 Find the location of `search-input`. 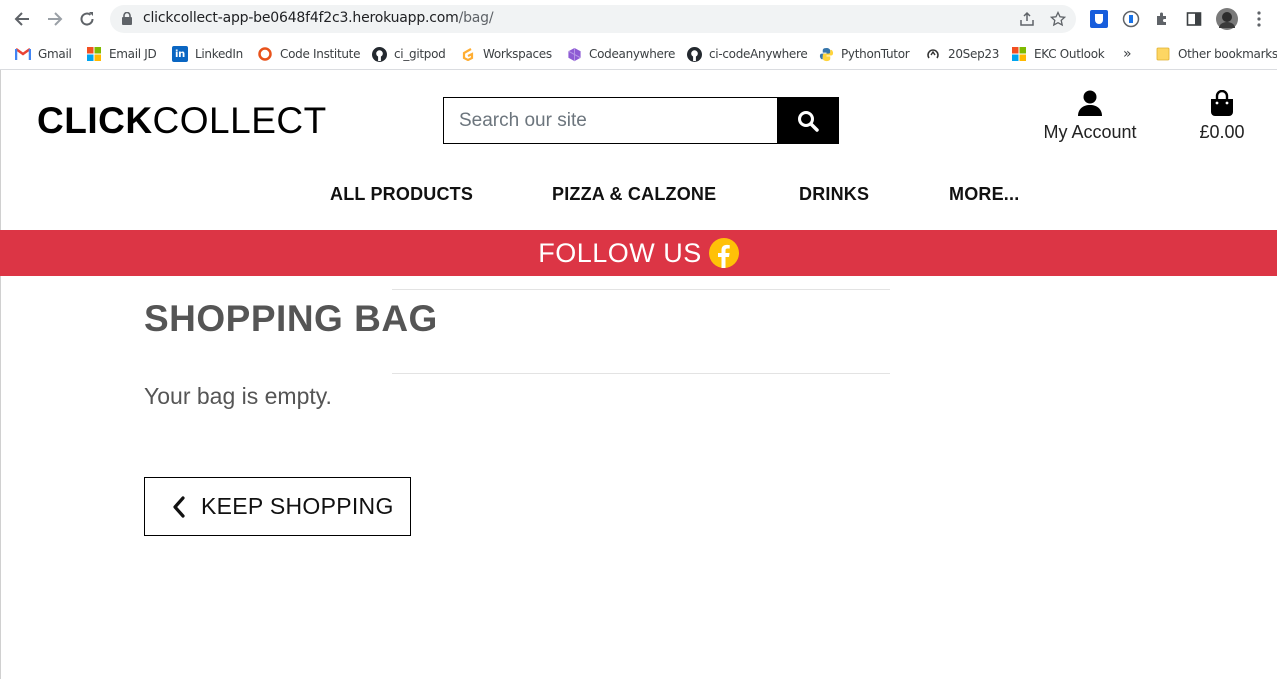

search-input is located at coordinates (611, 120).